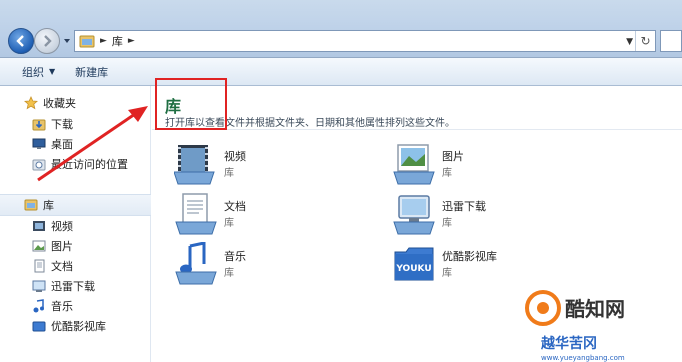 This screenshot has height=362, width=682. What do you see at coordinates (341, 72) in the screenshot?
I see `command-bar: 组织 ▼ 新建库` at bounding box center [341, 72].